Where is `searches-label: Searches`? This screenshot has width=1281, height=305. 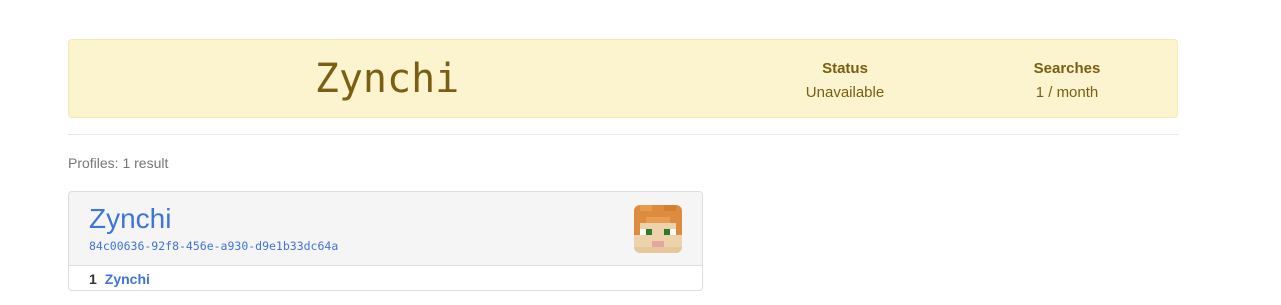 searches-label: Searches is located at coordinates (1067, 68).